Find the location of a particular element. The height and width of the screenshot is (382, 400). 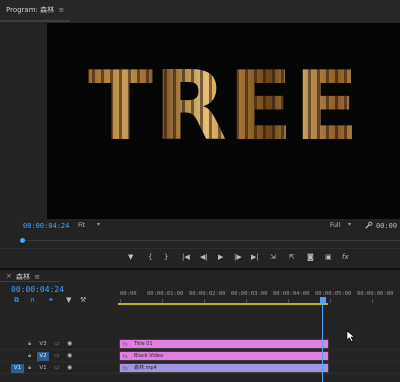

step-back-icon: ◀| is located at coordinates (204, 257).